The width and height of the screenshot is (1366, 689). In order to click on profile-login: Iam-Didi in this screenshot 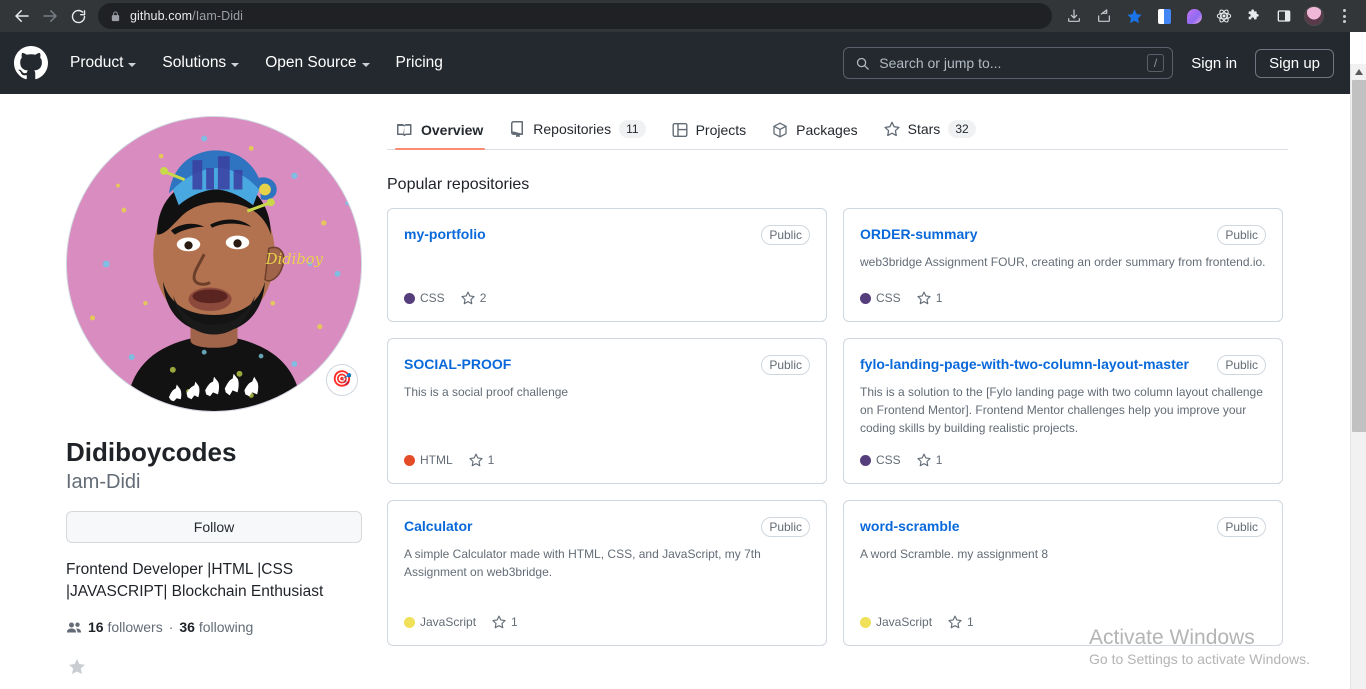, I will do `click(103, 481)`.